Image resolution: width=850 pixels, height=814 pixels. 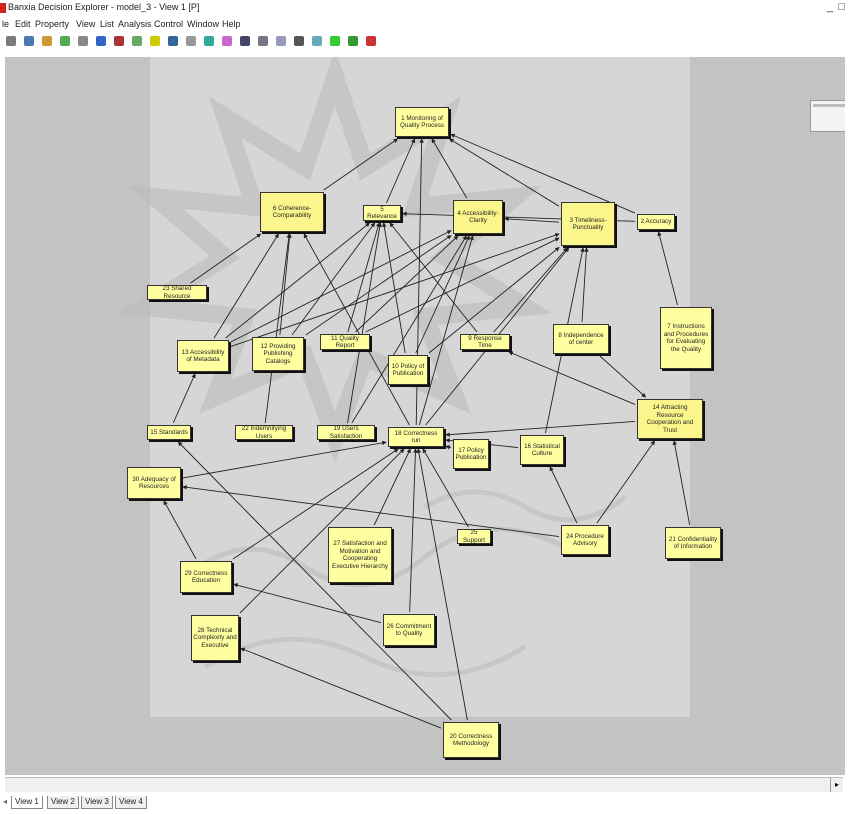 I want to click on run-icon, so click(x=155, y=41).